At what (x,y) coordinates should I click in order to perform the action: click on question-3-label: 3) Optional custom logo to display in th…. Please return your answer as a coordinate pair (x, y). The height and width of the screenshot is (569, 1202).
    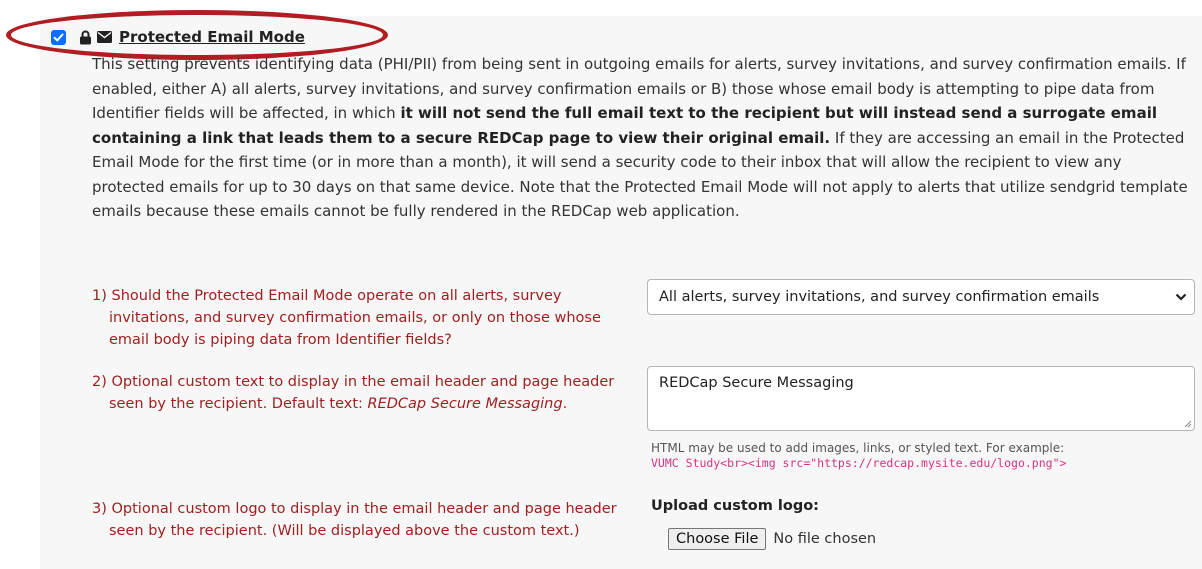
    Looking at the image, I should click on (354, 520).